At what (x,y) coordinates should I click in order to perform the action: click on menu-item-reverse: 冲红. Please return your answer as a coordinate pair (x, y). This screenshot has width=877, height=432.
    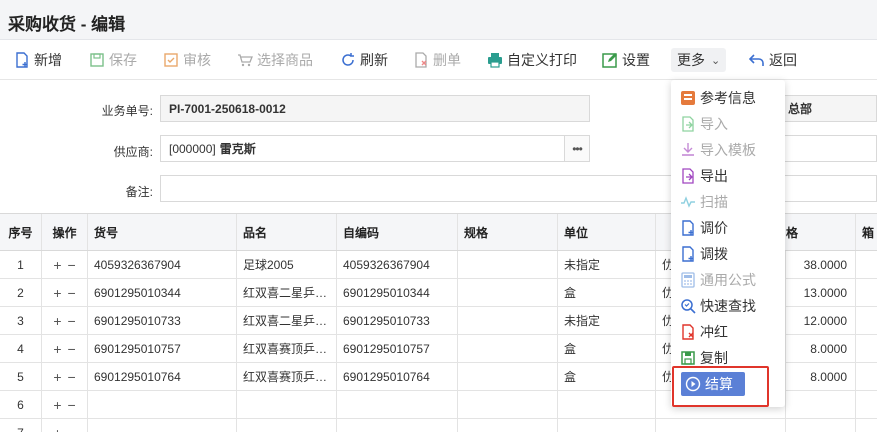
    Looking at the image, I should click on (704, 332).